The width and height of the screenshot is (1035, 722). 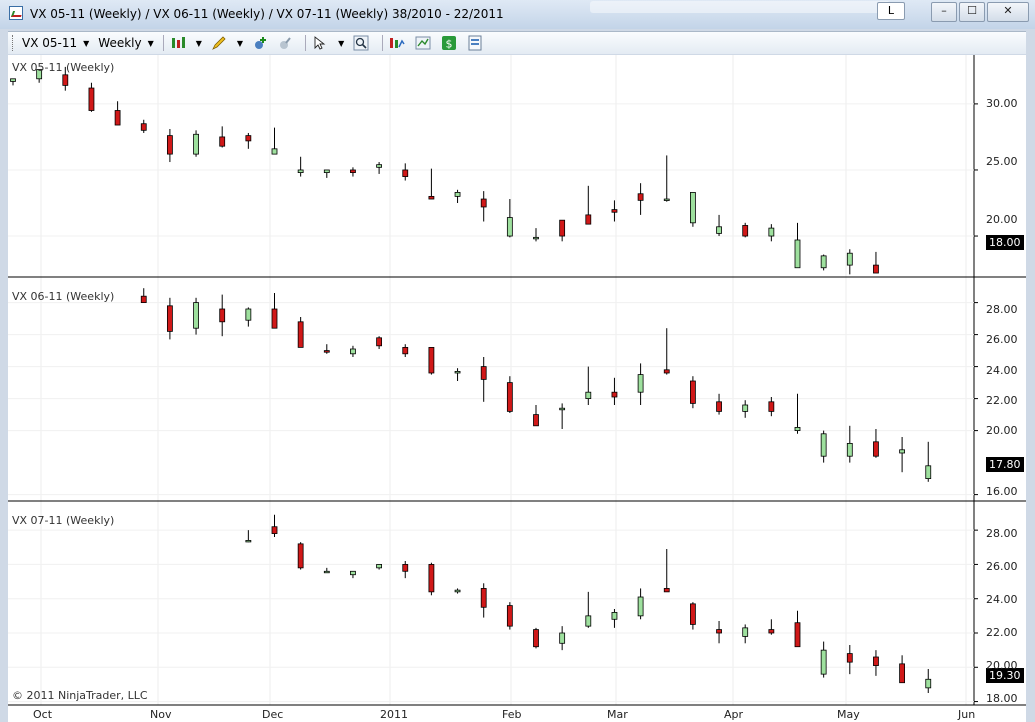 I want to click on interval-selector: Weekly ▼, so click(x=125, y=43).